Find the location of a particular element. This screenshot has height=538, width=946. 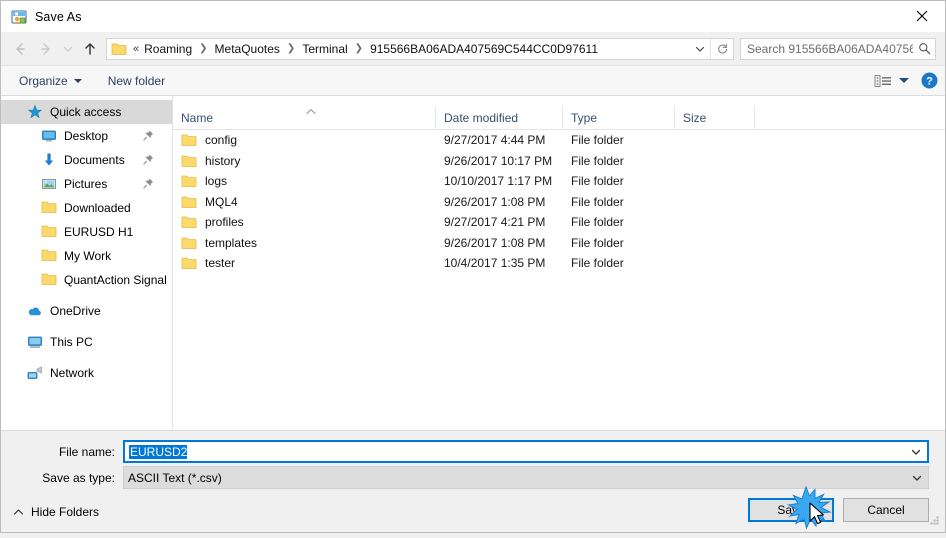

breadcrumb-prefix: « is located at coordinates (137, 49).